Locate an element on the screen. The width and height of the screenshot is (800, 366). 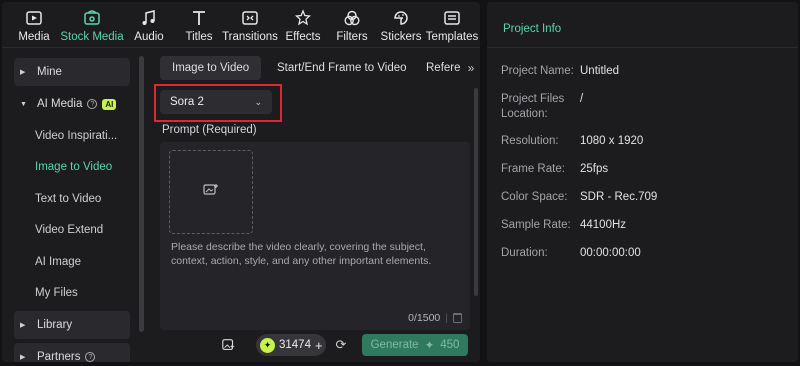
toolbar-transitions: Transitions is located at coordinates (250, 27).